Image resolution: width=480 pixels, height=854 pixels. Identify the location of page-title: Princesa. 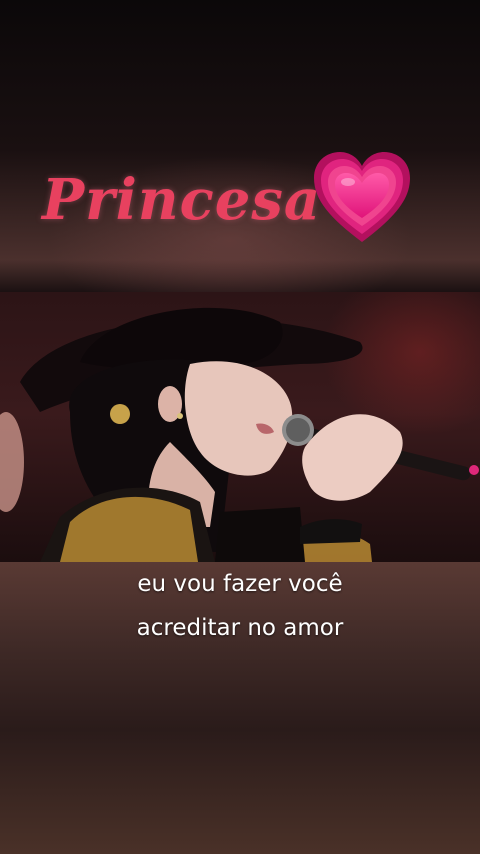
(182, 200).